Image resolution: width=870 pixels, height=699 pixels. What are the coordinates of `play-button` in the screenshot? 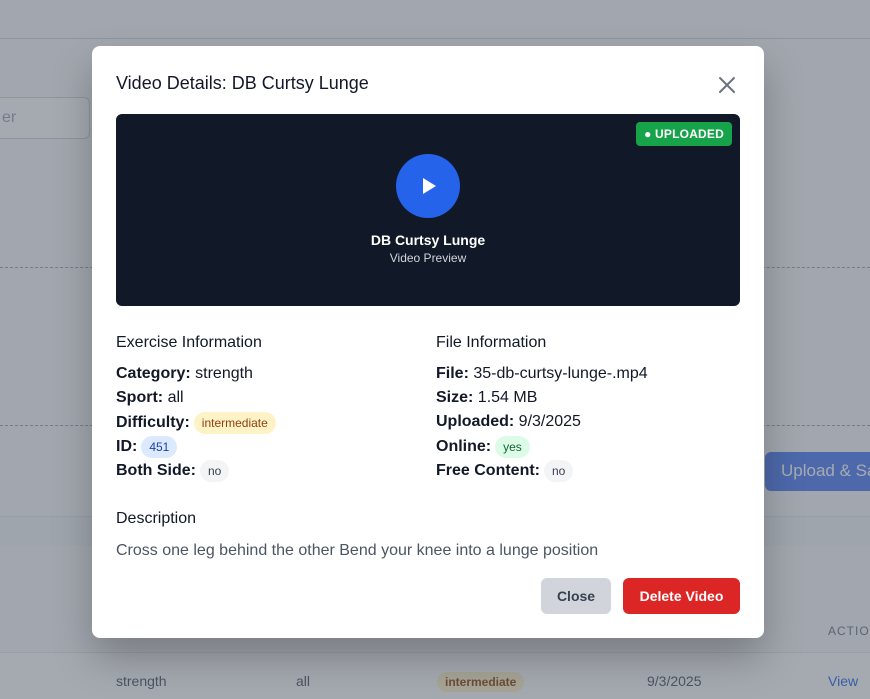 It's located at (428, 186).